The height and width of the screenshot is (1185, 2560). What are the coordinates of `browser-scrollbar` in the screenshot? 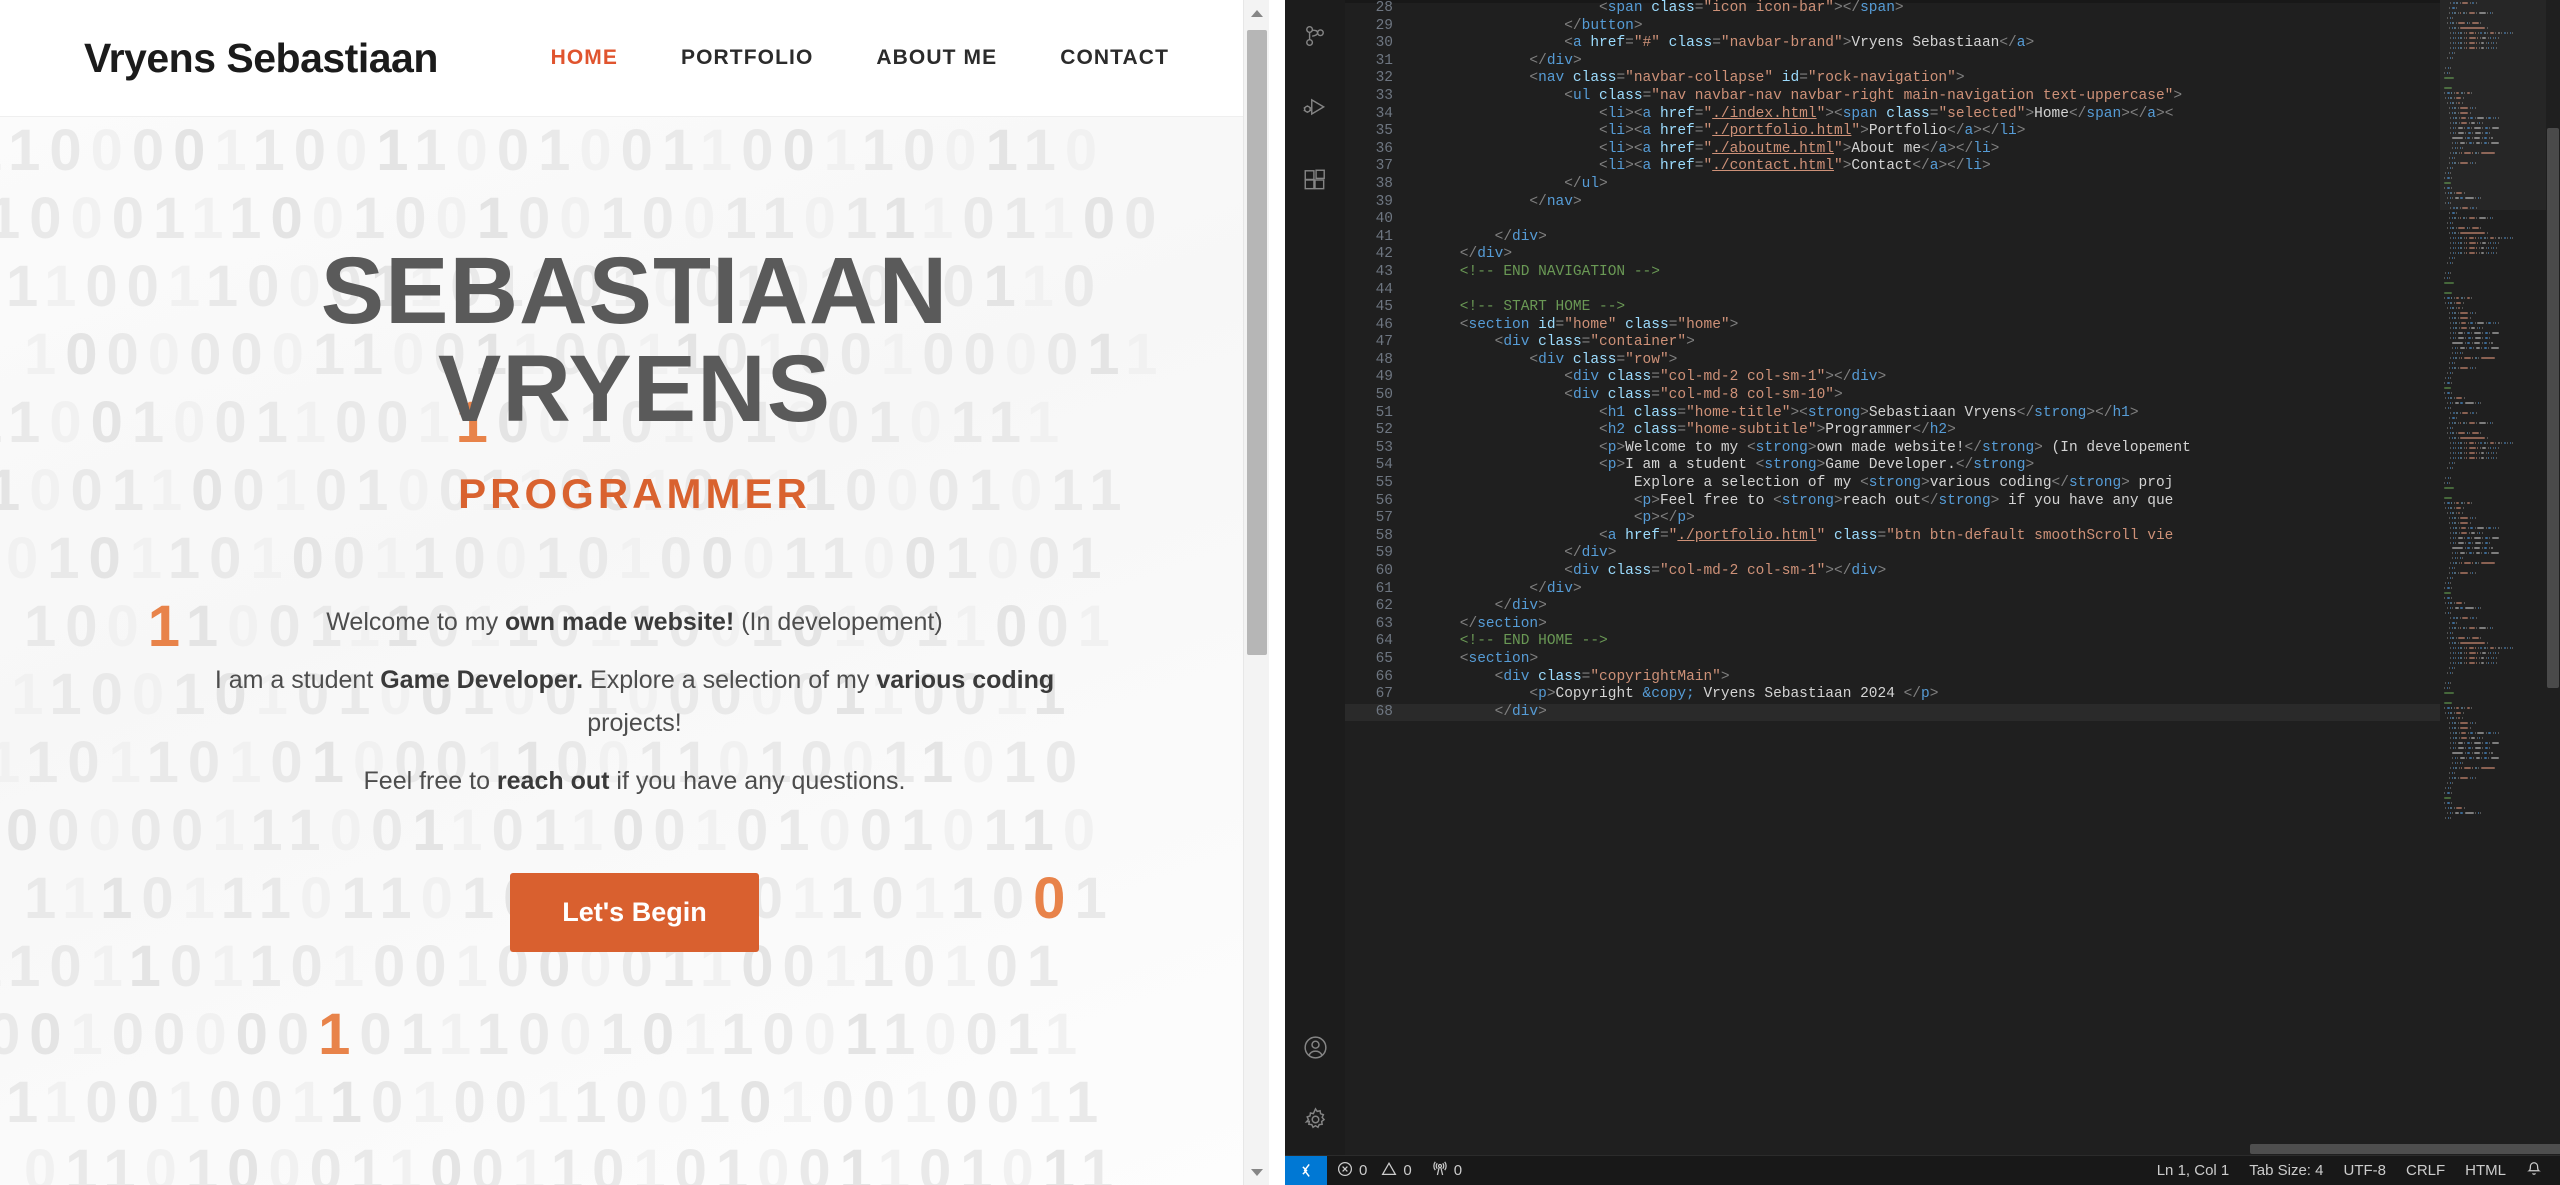 It's located at (1256, 592).